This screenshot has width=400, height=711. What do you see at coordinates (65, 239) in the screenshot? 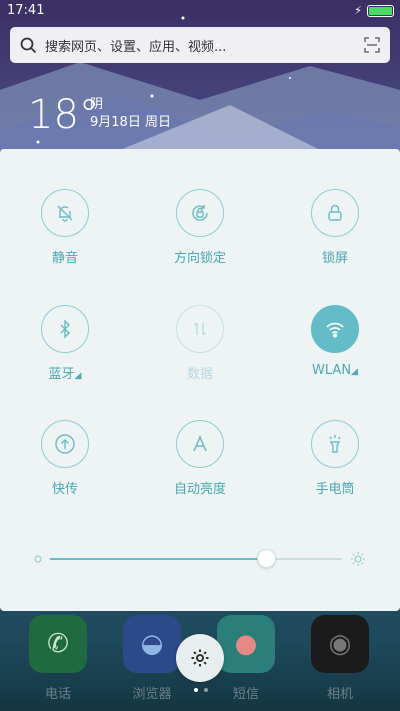
I see `toggle-silent: 静音` at bounding box center [65, 239].